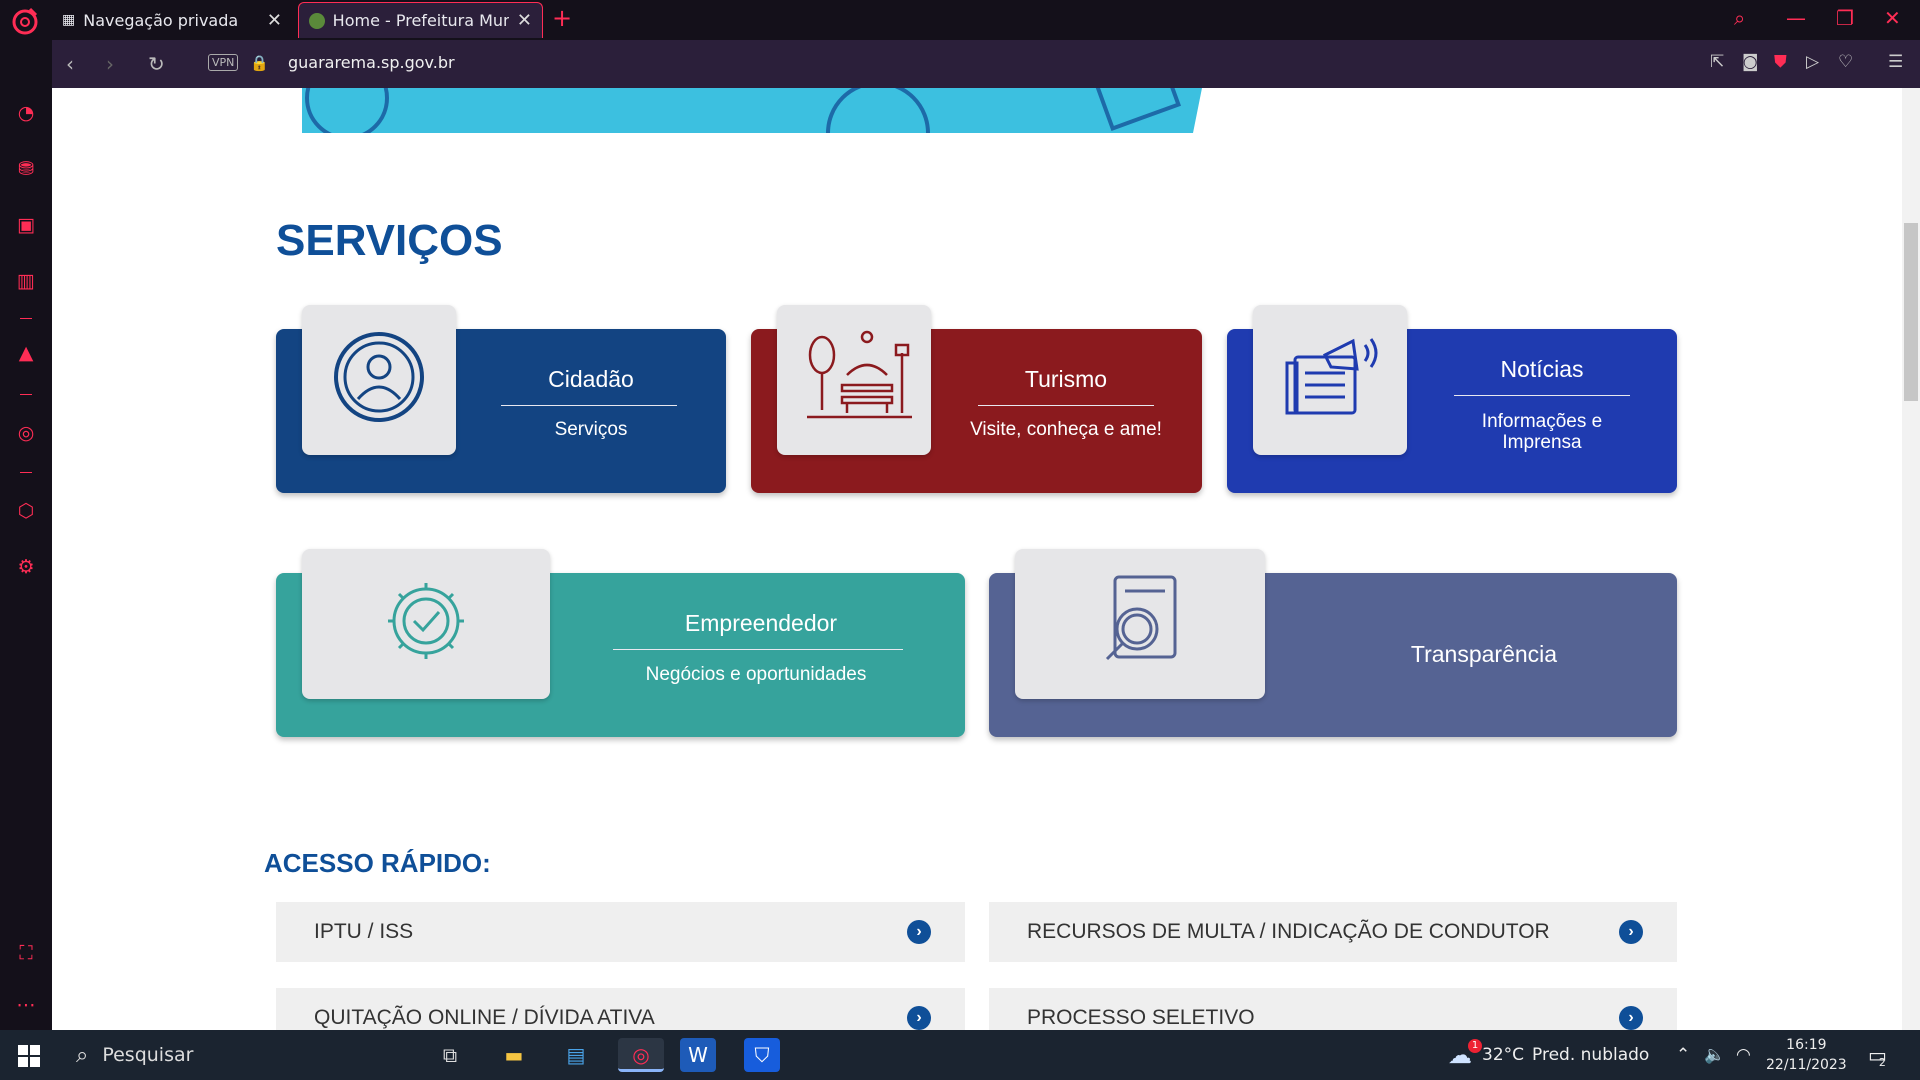 This screenshot has height=1080, width=1920. What do you see at coordinates (976, 399) in the screenshot?
I see `card-turismo: Turismo Visite, conheça e ame!` at bounding box center [976, 399].